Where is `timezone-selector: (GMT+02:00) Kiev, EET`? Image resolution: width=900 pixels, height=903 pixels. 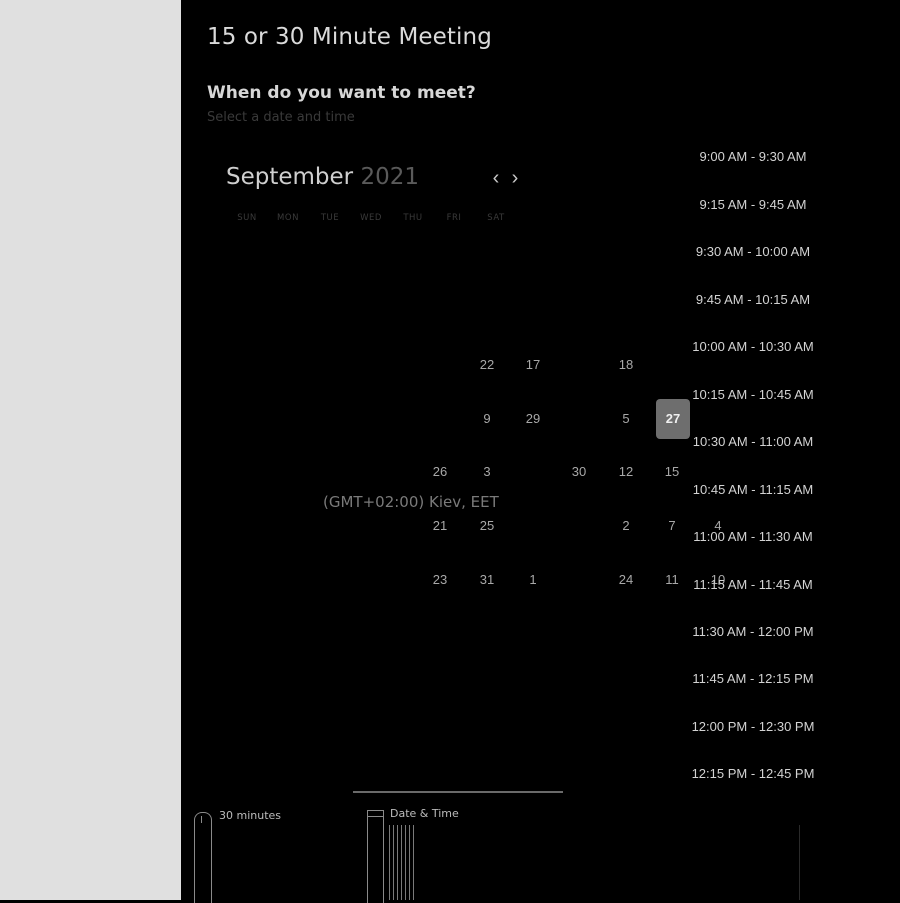
timezone-selector: (GMT+02:00) Kiev, EET is located at coordinates (411, 502).